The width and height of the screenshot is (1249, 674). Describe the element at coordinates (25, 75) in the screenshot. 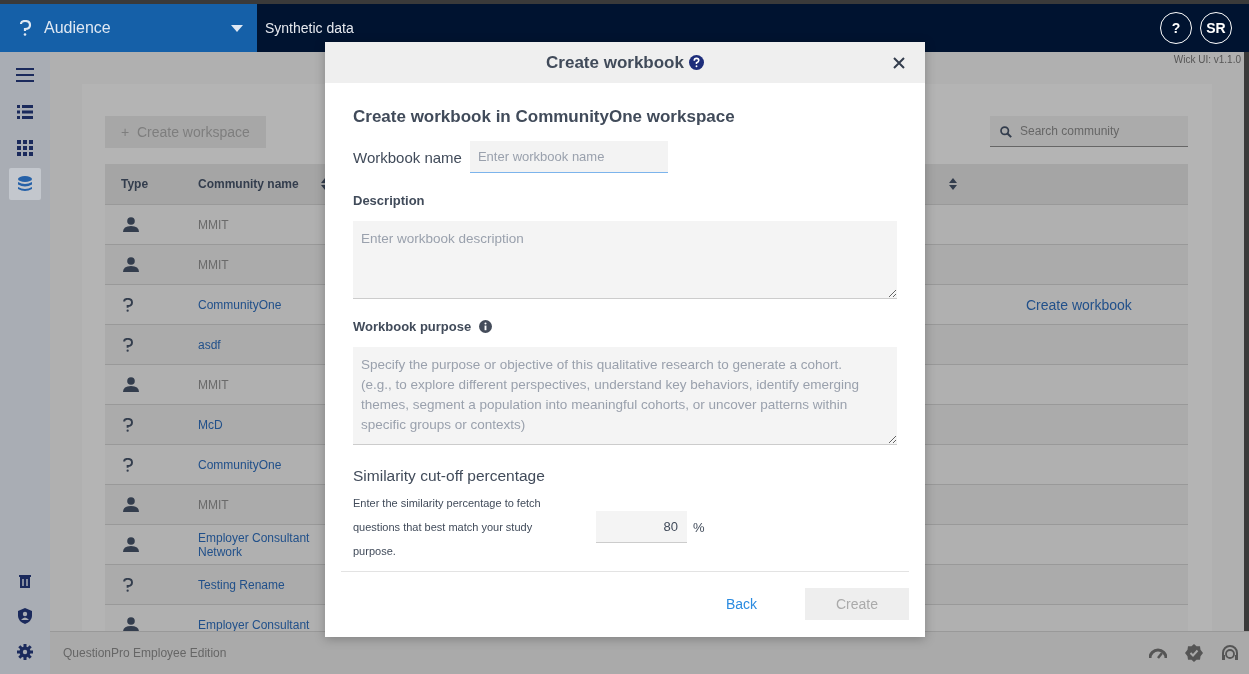

I see `menu-icon` at that location.